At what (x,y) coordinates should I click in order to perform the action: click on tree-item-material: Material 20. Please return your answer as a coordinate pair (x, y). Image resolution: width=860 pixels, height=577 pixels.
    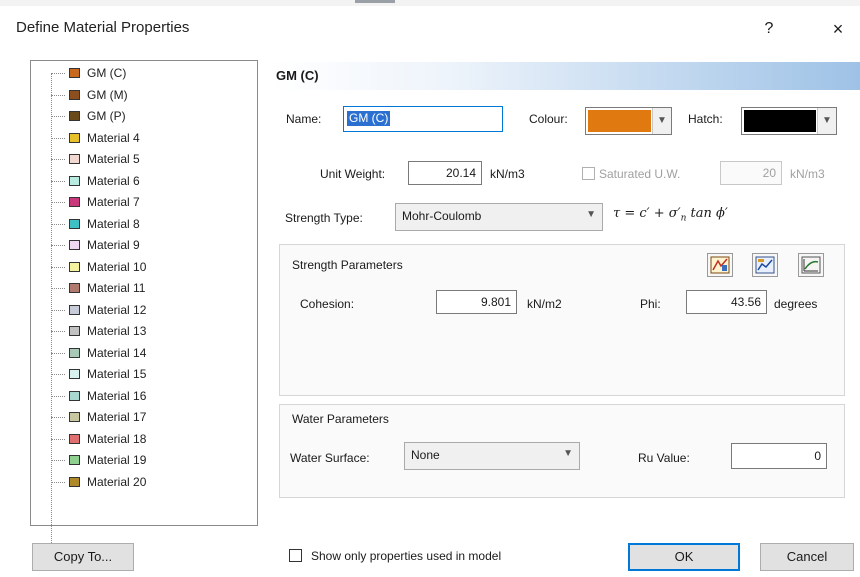
    Looking at the image, I should click on (146, 482).